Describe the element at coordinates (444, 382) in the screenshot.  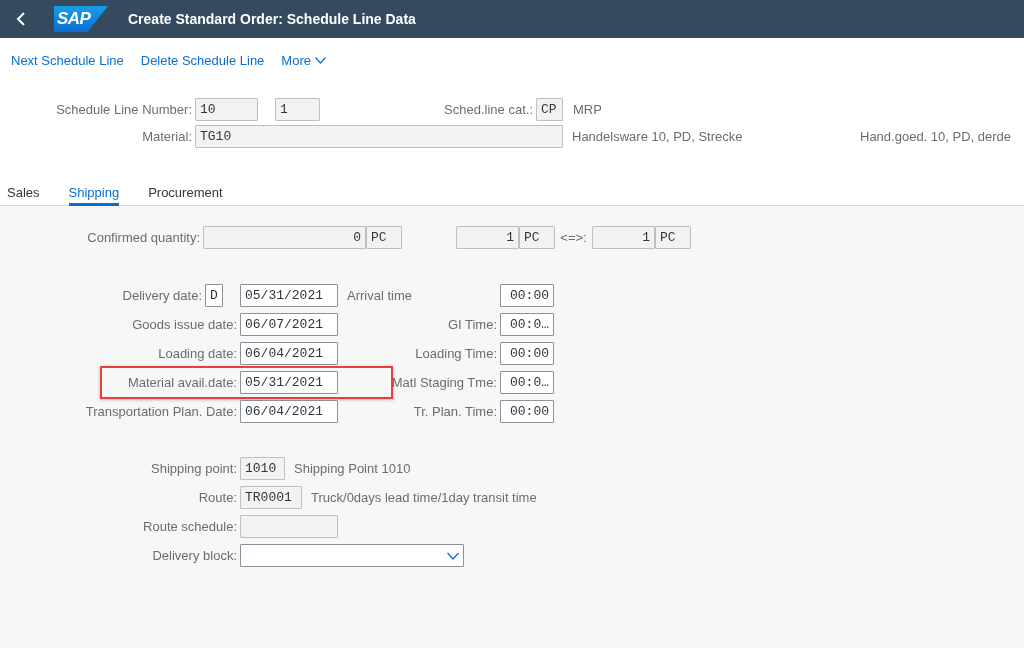
I see `field-label: Matl Staging Tme:` at that location.